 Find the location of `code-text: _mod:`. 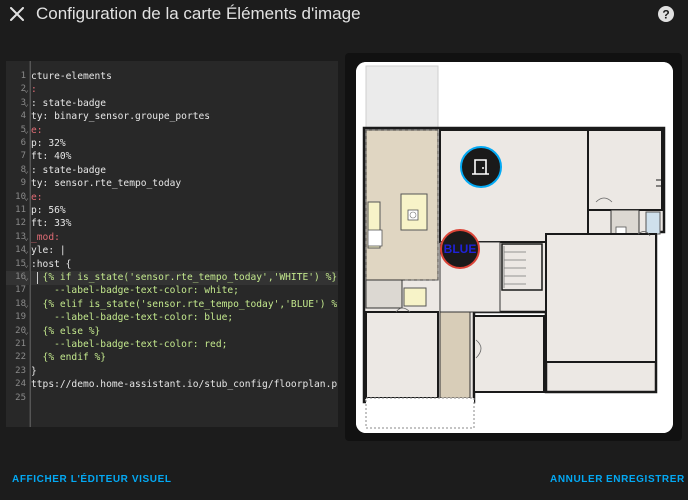

code-text: _mod: is located at coordinates (45, 237).